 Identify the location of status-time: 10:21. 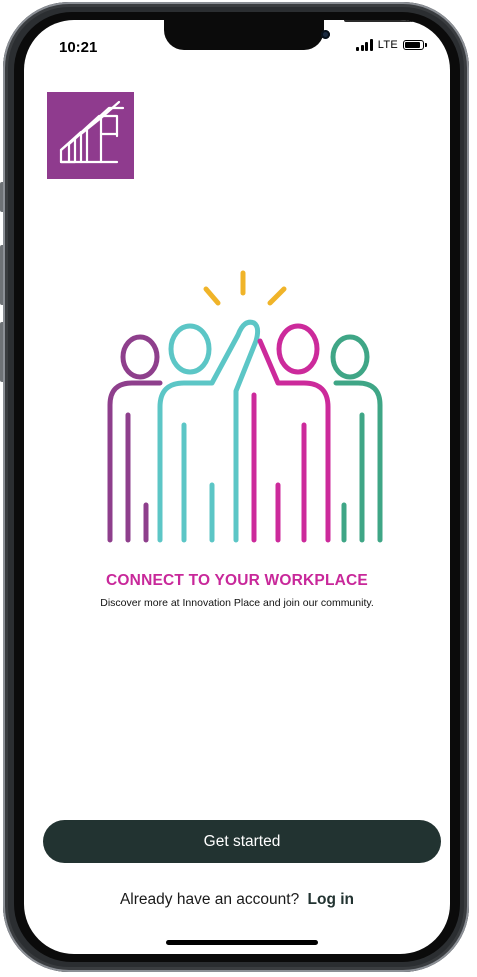
(78, 47).